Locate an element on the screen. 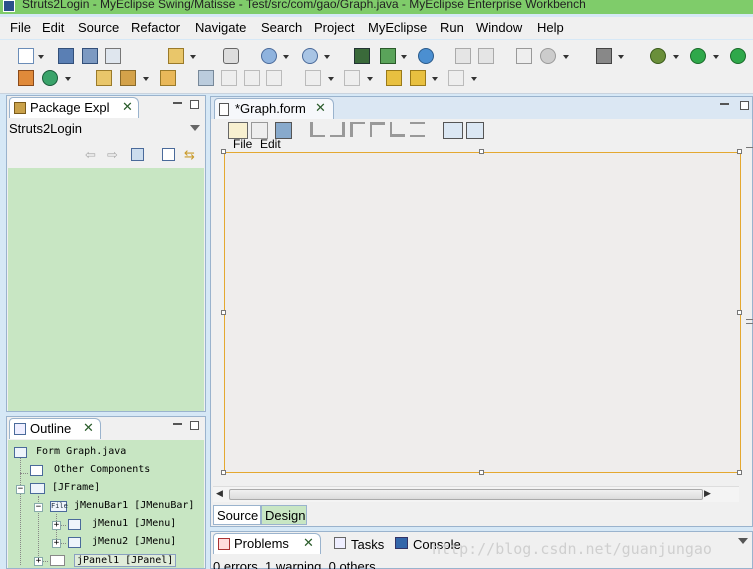 Image resolution: width=753 pixels, height=569 pixels. forward-dropdown-icon is located at coordinates (474, 79).